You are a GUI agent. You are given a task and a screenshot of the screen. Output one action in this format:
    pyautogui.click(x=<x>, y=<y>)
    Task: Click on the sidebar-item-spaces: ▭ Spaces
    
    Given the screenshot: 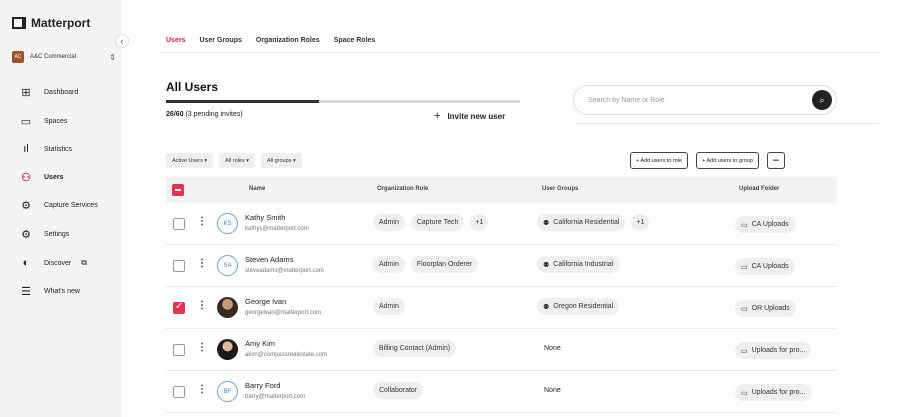 What is the action you would take?
    pyautogui.click(x=43, y=121)
    